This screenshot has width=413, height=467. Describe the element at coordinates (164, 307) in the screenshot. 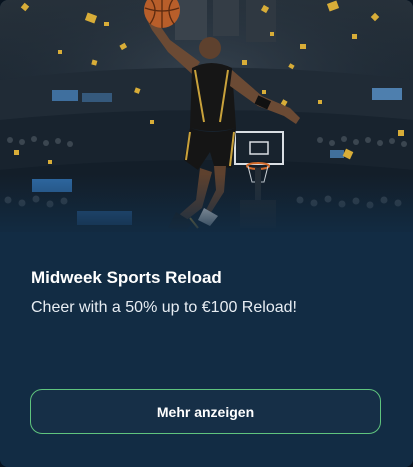

I see `promo-description: Cheer with a 50% up to €100 Reload!` at that location.